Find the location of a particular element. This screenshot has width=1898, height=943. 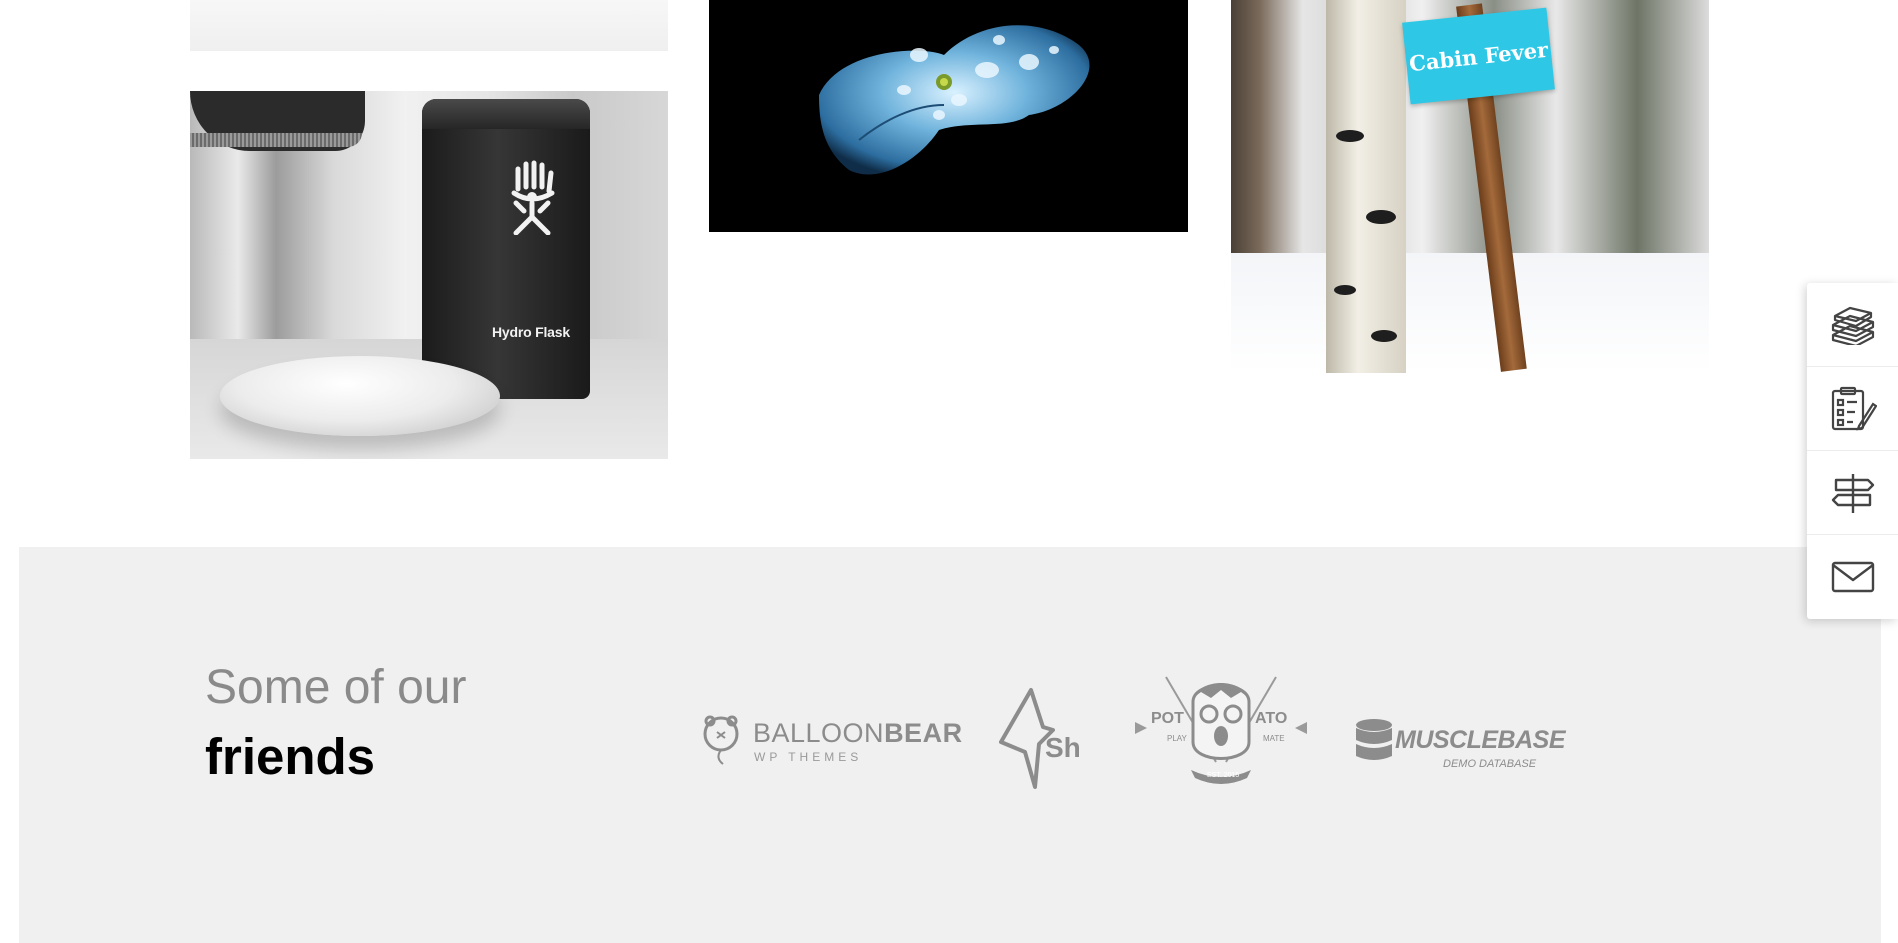

balloon-icon is located at coordinates (721, 740).